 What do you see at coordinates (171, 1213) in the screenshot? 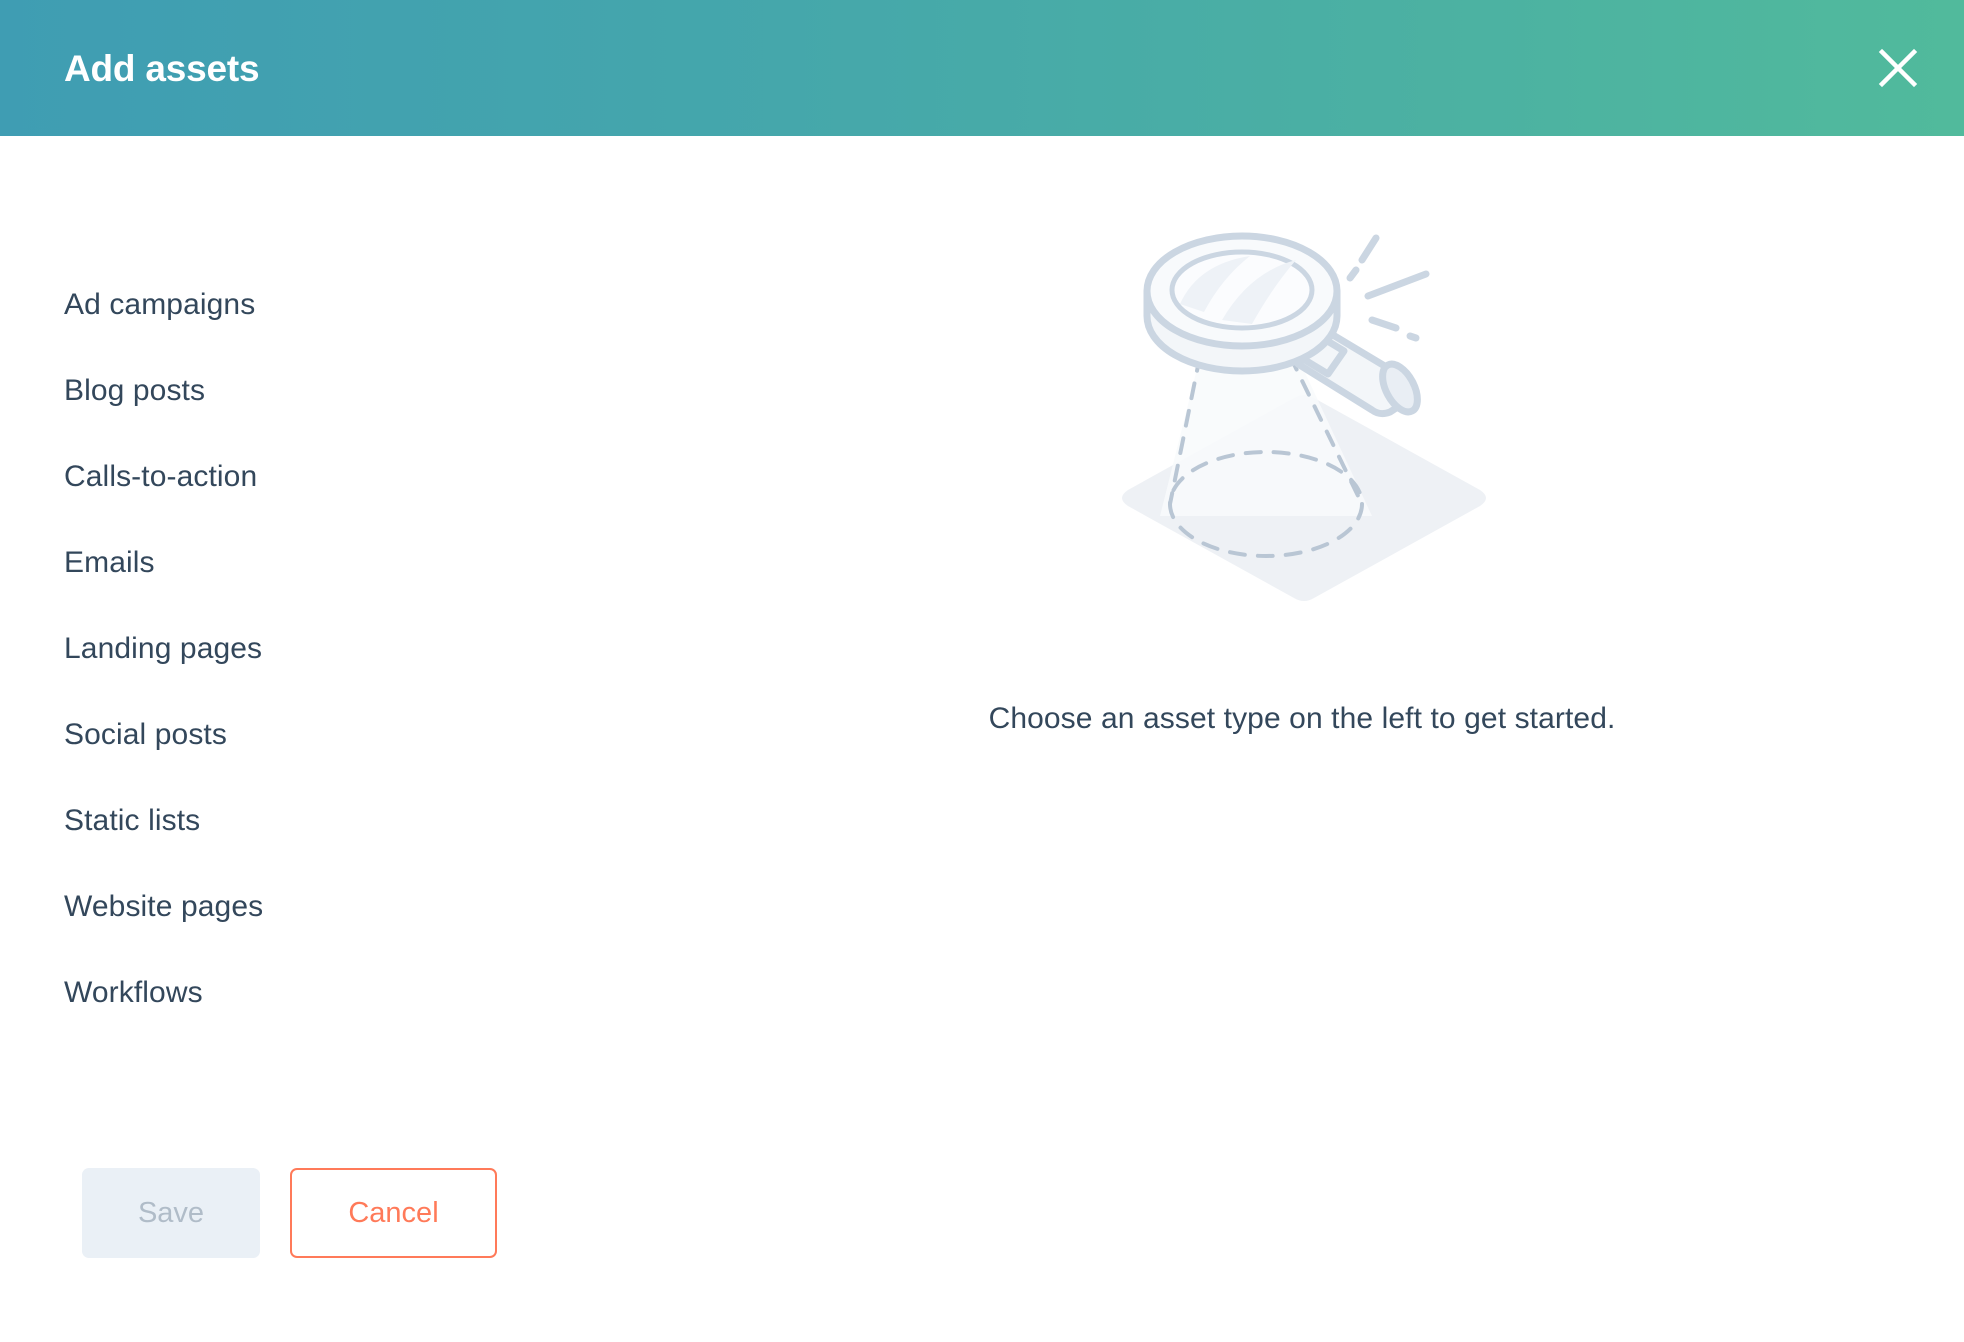
I see `save-button: Save` at bounding box center [171, 1213].